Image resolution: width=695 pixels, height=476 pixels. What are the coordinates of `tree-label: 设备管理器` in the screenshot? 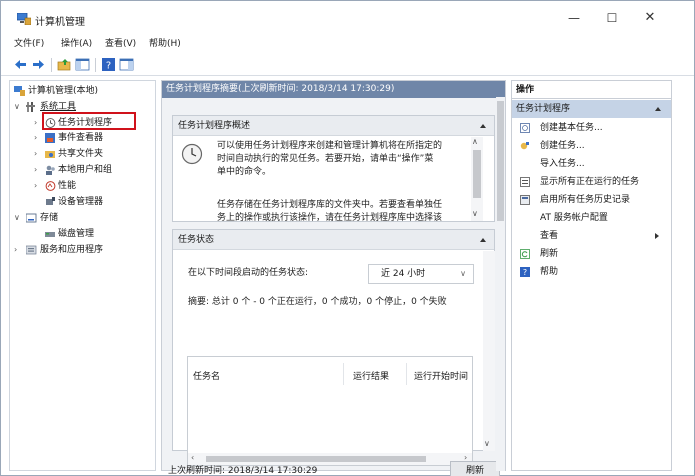 It's located at (81, 202).